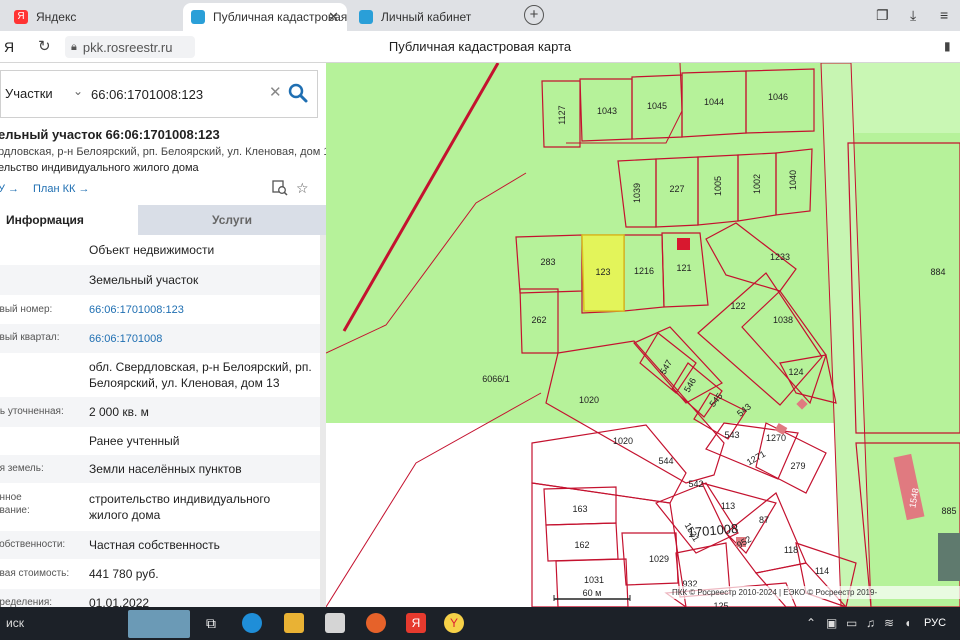 The width and height of the screenshot is (960, 640). I want to click on bookmark-icon: ▮, so click(947, 46).